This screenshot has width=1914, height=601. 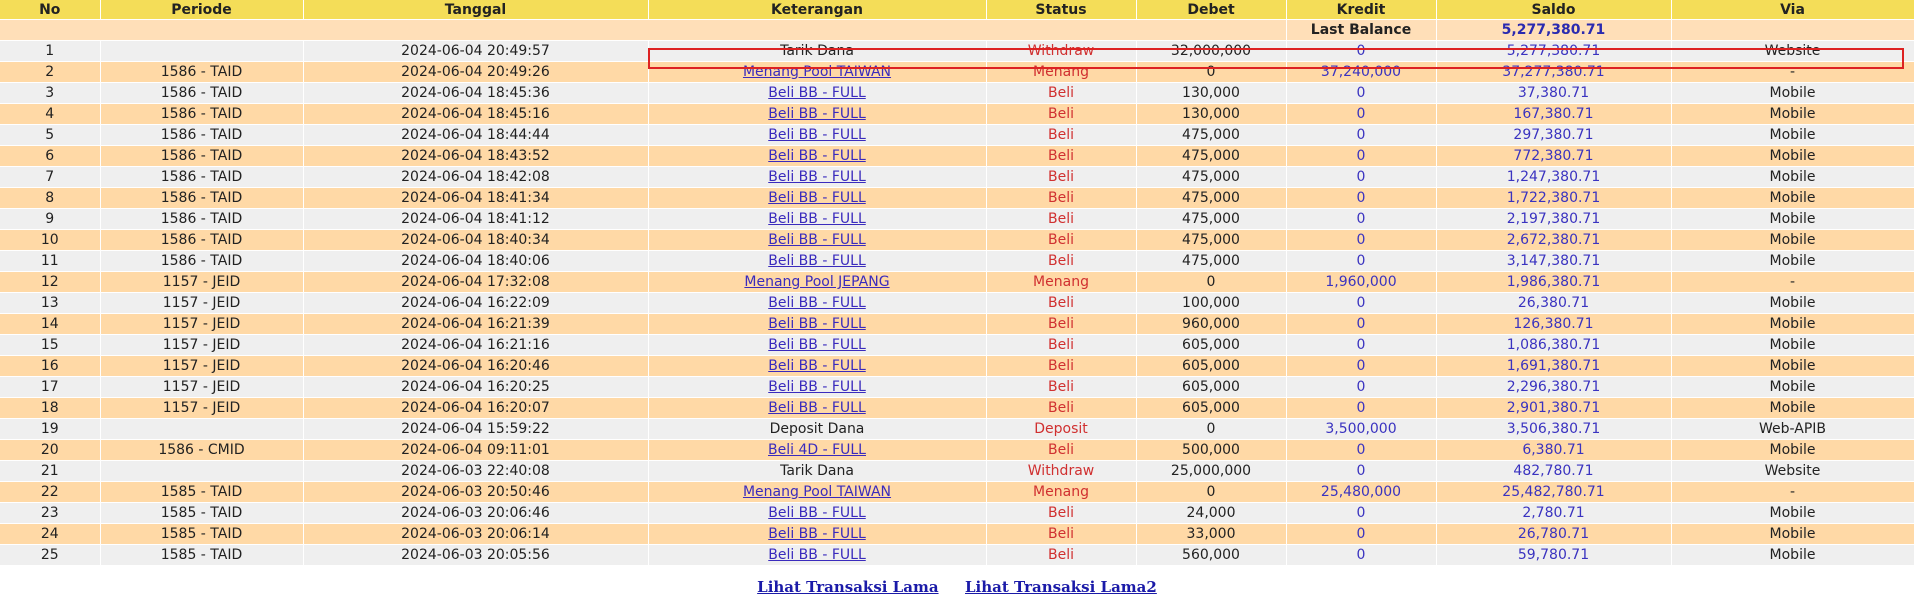 I want to click on cell-saldo: 1,086,380.71, so click(x=1554, y=345).